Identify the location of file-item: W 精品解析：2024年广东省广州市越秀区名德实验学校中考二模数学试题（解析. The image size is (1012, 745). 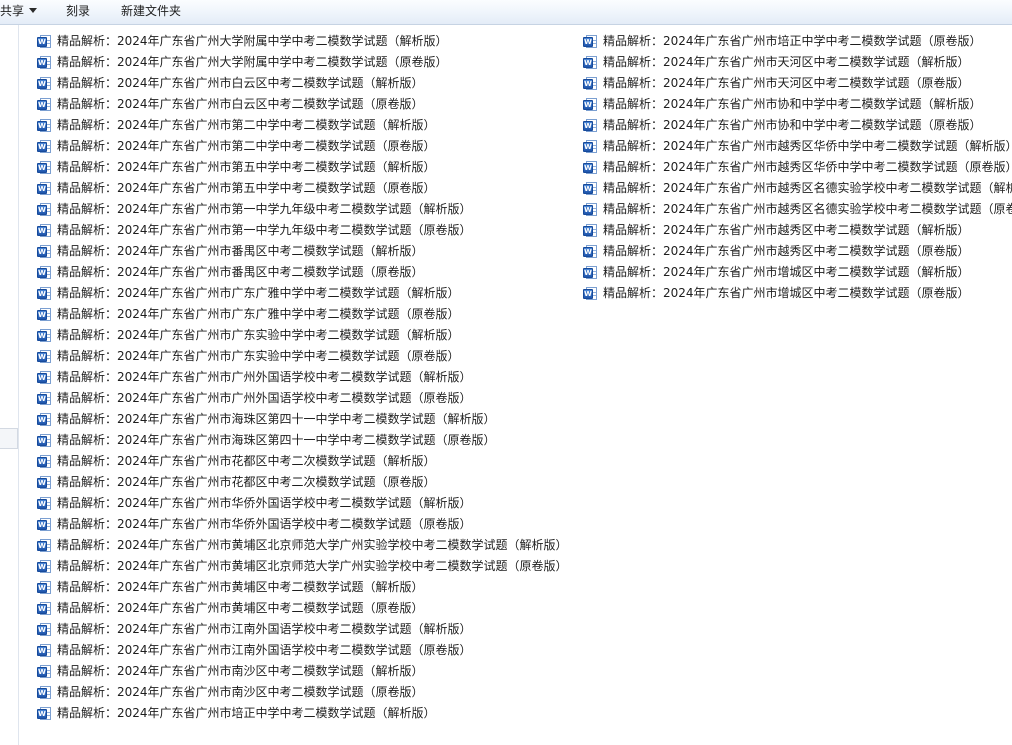
(797, 188).